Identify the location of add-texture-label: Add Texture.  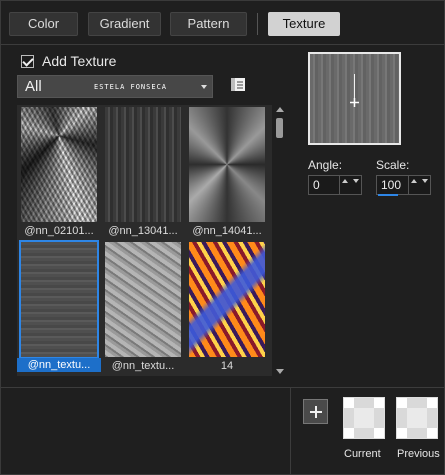
(79, 61).